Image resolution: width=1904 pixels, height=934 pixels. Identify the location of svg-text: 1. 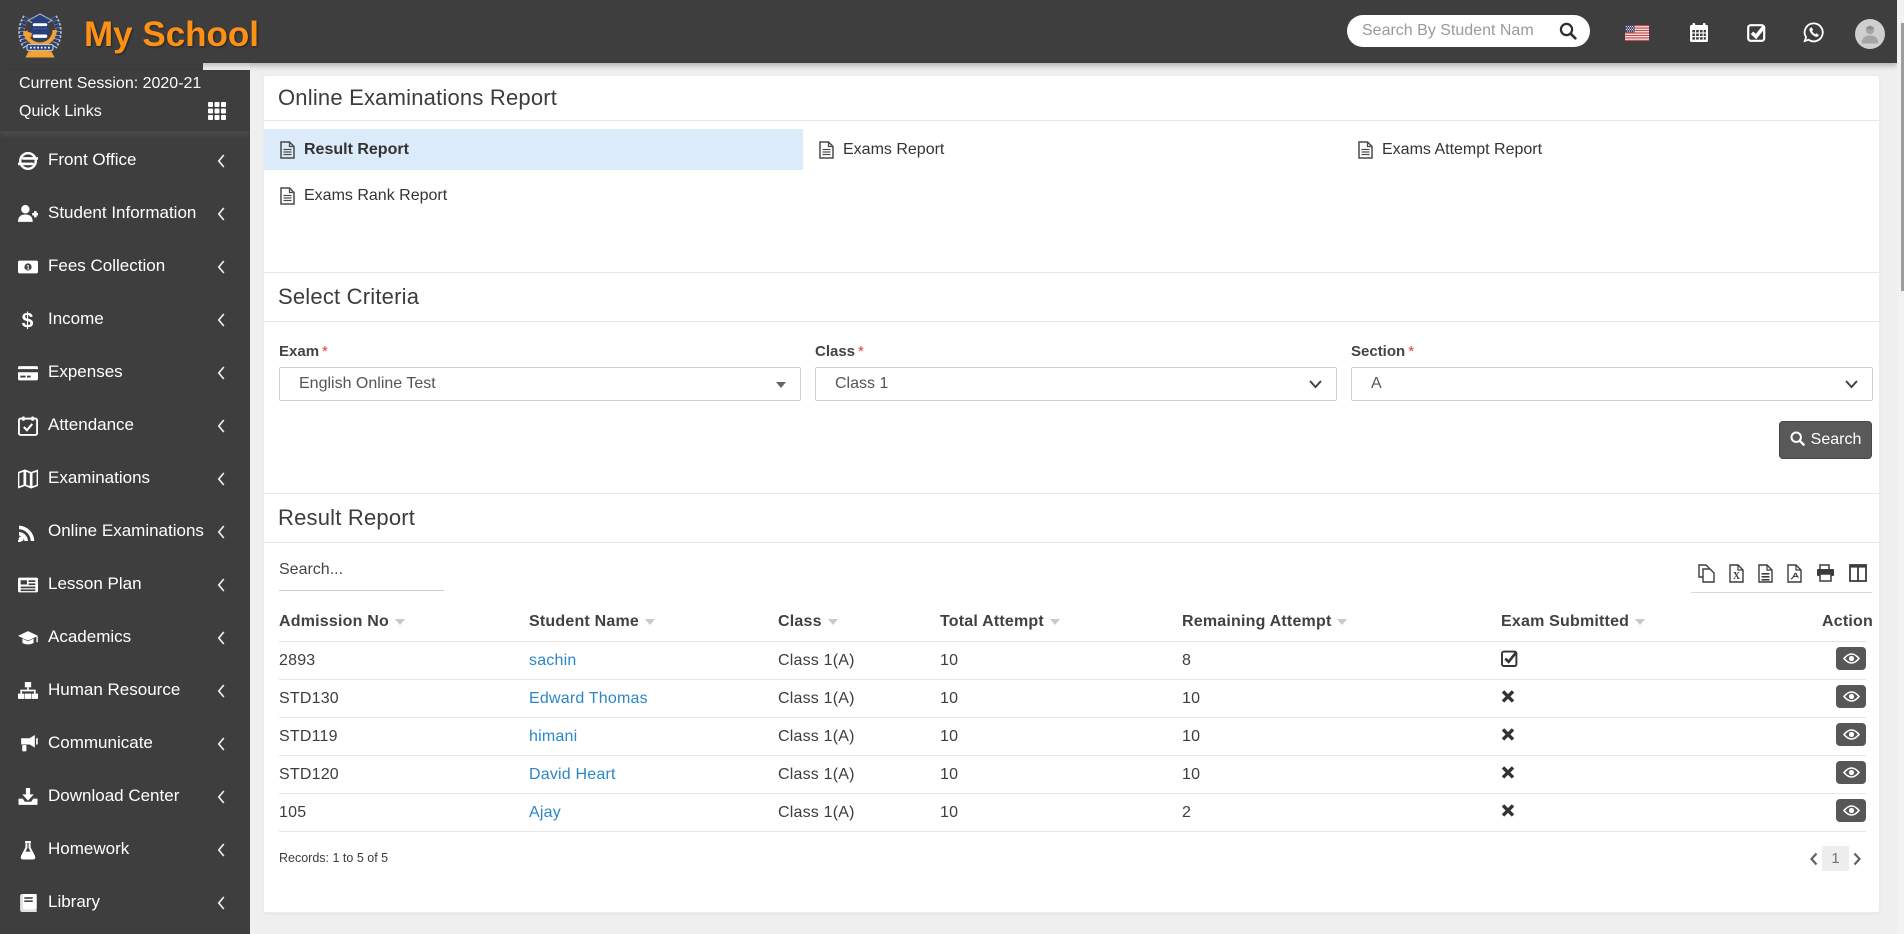
(28, 268).